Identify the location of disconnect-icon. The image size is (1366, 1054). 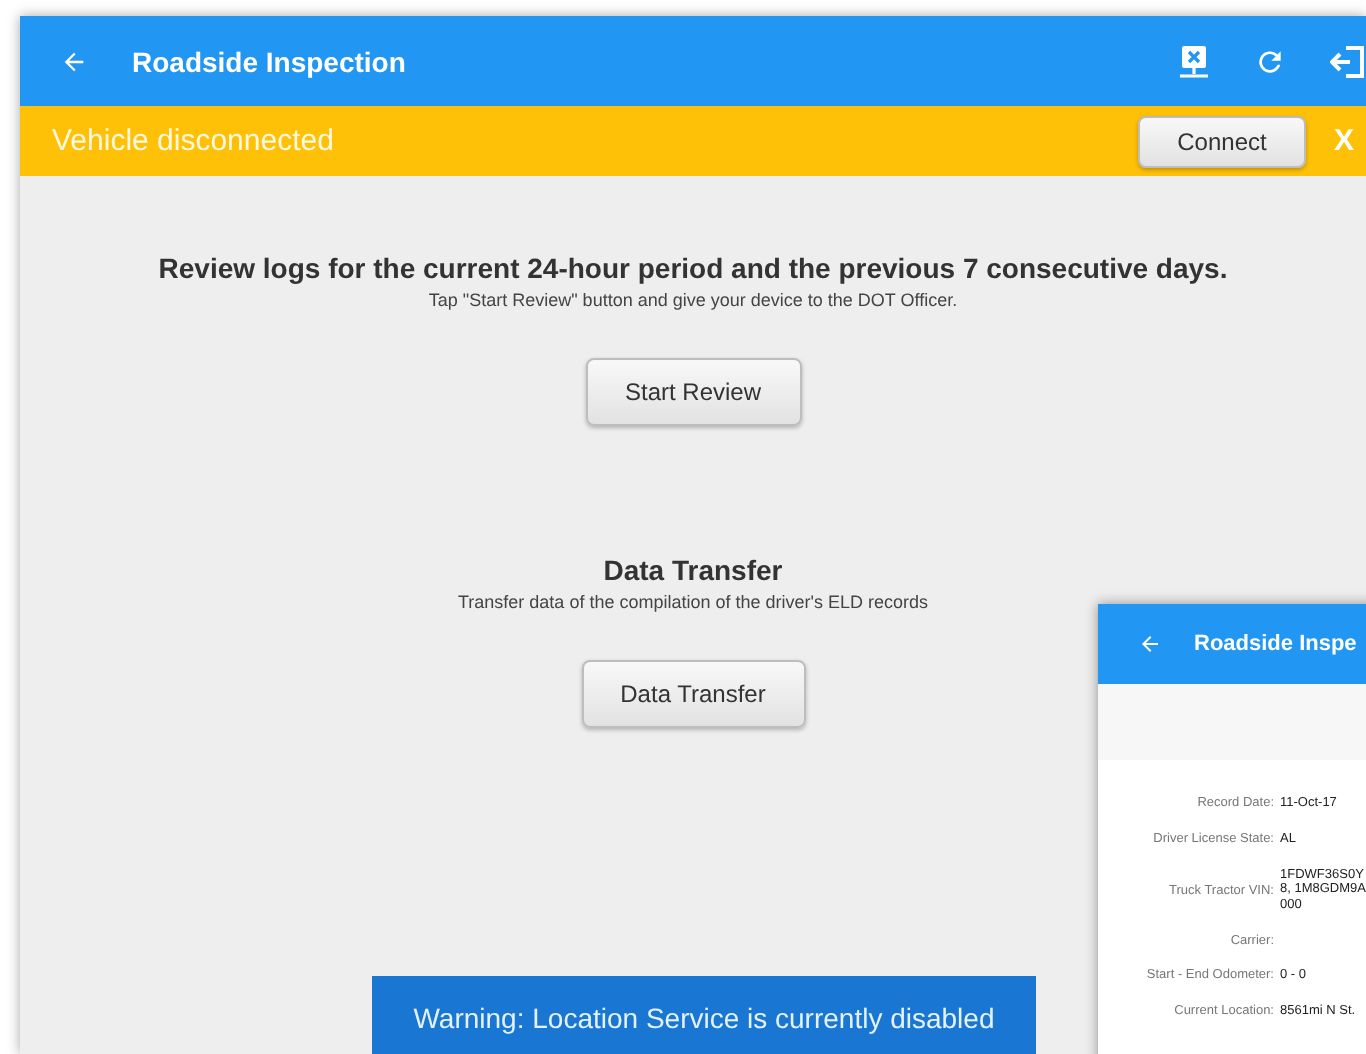
(1194, 61).